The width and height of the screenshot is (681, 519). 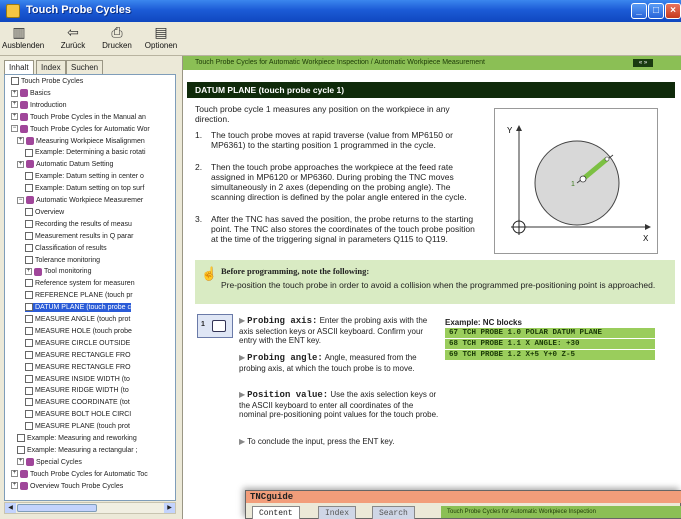 What do you see at coordinates (82, 379) in the screenshot?
I see `sidebar-item-label: MEASURE INSIDE WIDTH (to` at bounding box center [82, 379].